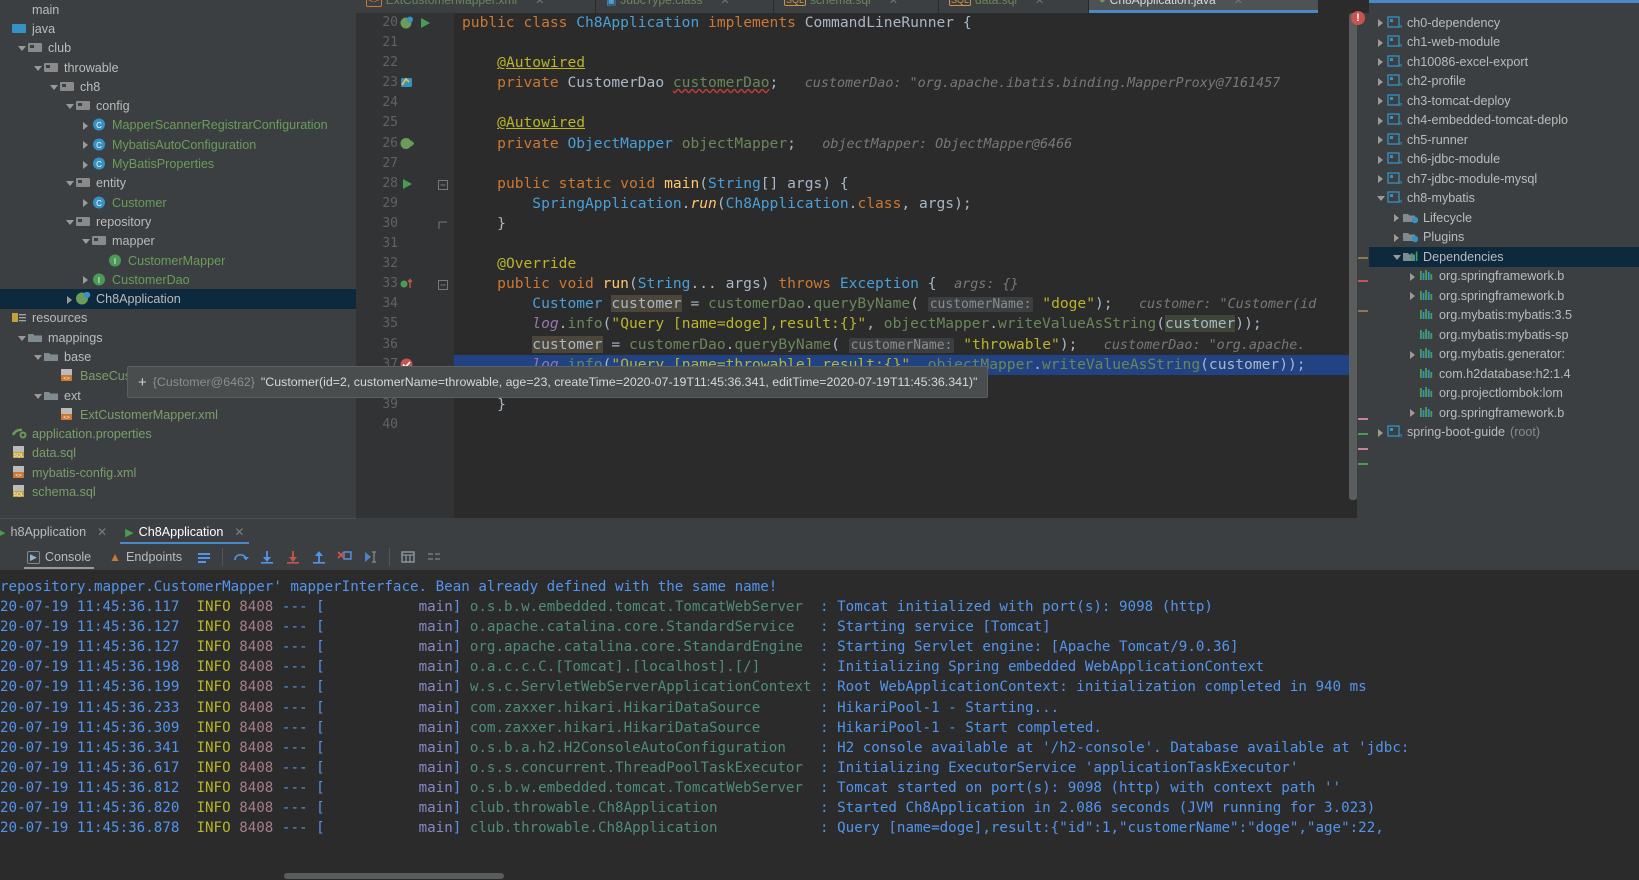 The height and width of the screenshot is (880, 1639). Describe the element at coordinates (178, 472) in the screenshot. I see `project-tree-item: <> mybatis-config.xml` at that location.